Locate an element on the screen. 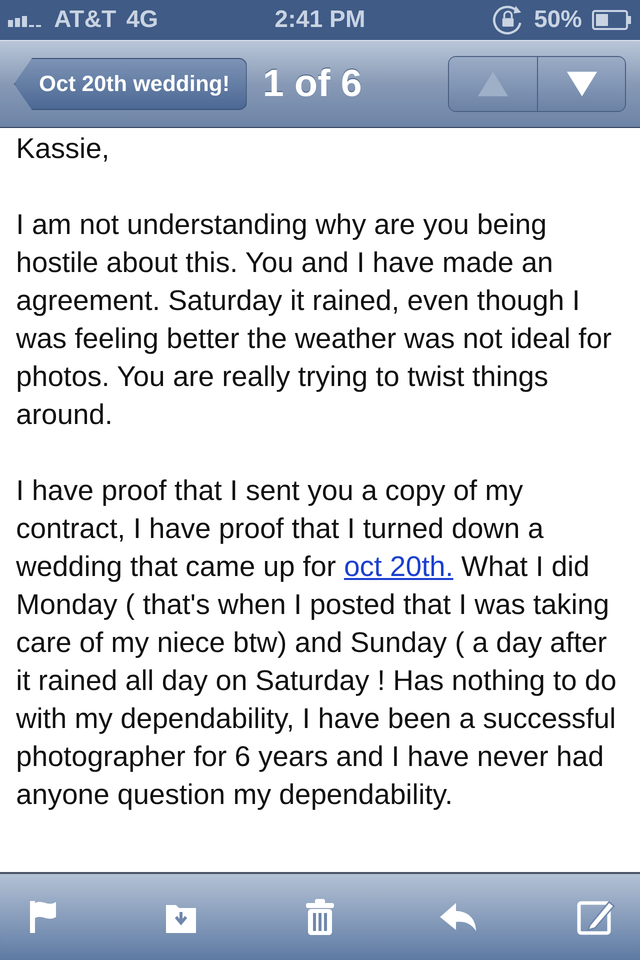 The height and width of the screenshot is (960, 640). up-arrow-icon is located at coordinates (493, 84).